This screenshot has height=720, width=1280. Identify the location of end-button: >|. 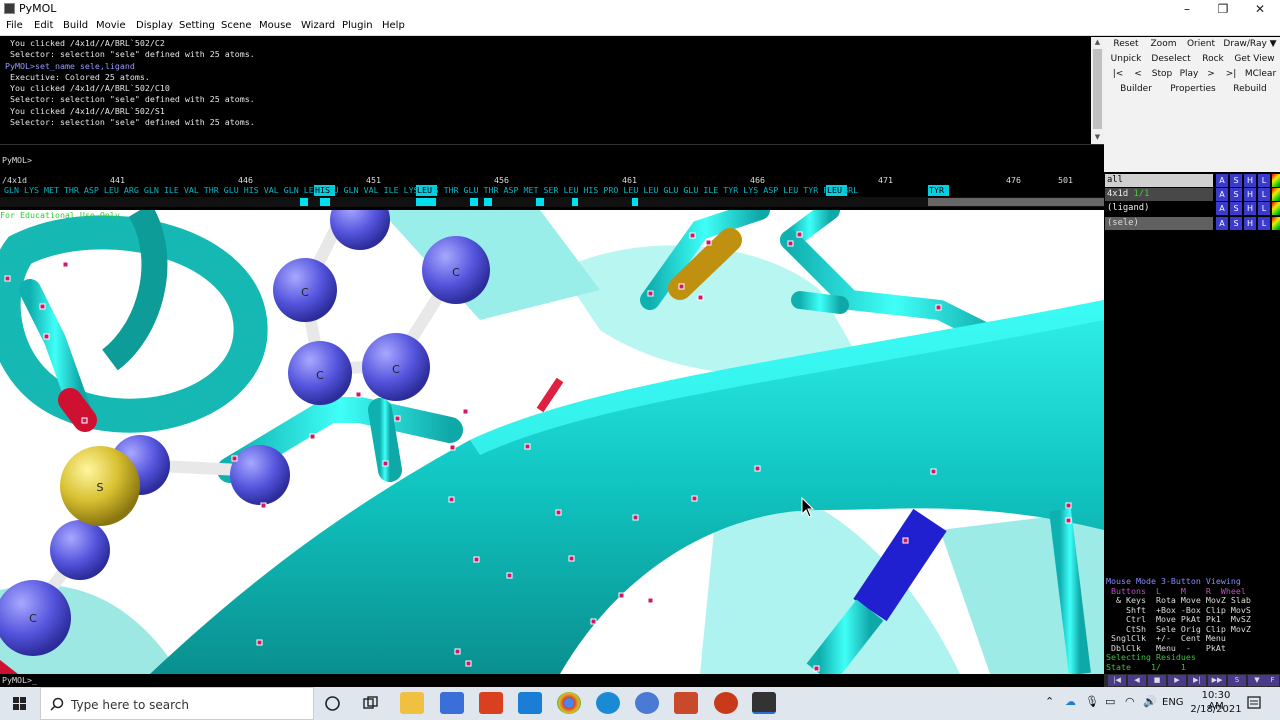
(1231, 74).